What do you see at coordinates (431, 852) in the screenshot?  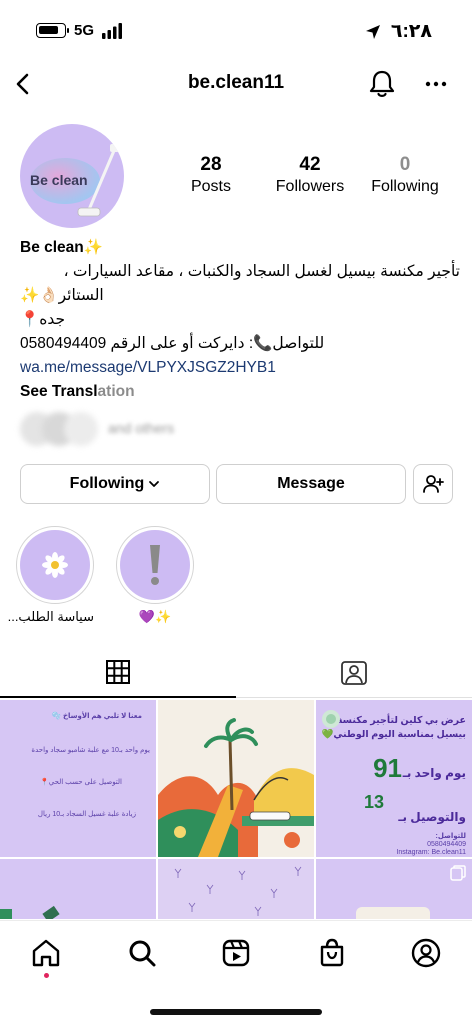 I see `post-text: Instagram: Be.clean11` at bounding box center [431, 852].